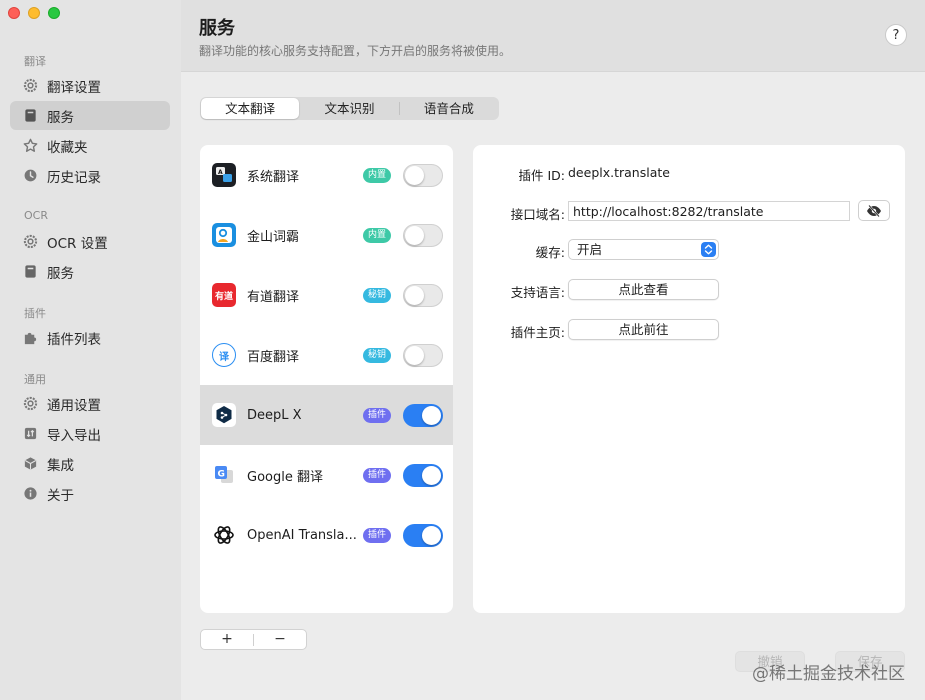  What do you see at coordinates (550, 252) in the screenshot?
I see `cache-label: 缓存:` at bounding box center [550, 252].